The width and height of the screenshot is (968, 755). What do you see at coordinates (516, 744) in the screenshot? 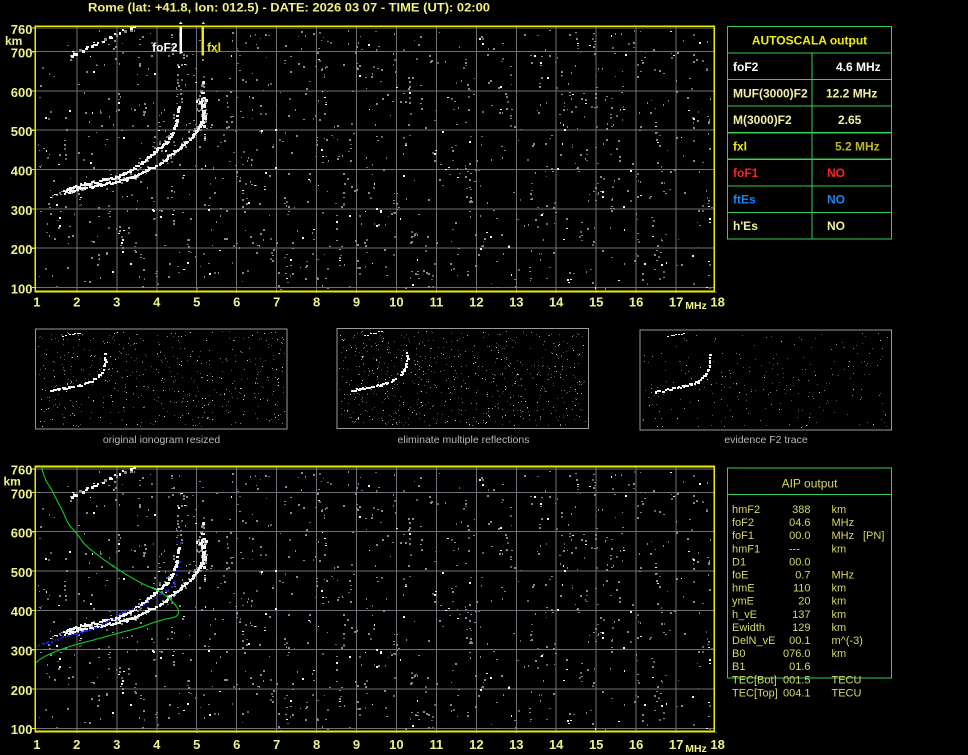
I see `svg-text: 13` at bounding box center [516, 744].